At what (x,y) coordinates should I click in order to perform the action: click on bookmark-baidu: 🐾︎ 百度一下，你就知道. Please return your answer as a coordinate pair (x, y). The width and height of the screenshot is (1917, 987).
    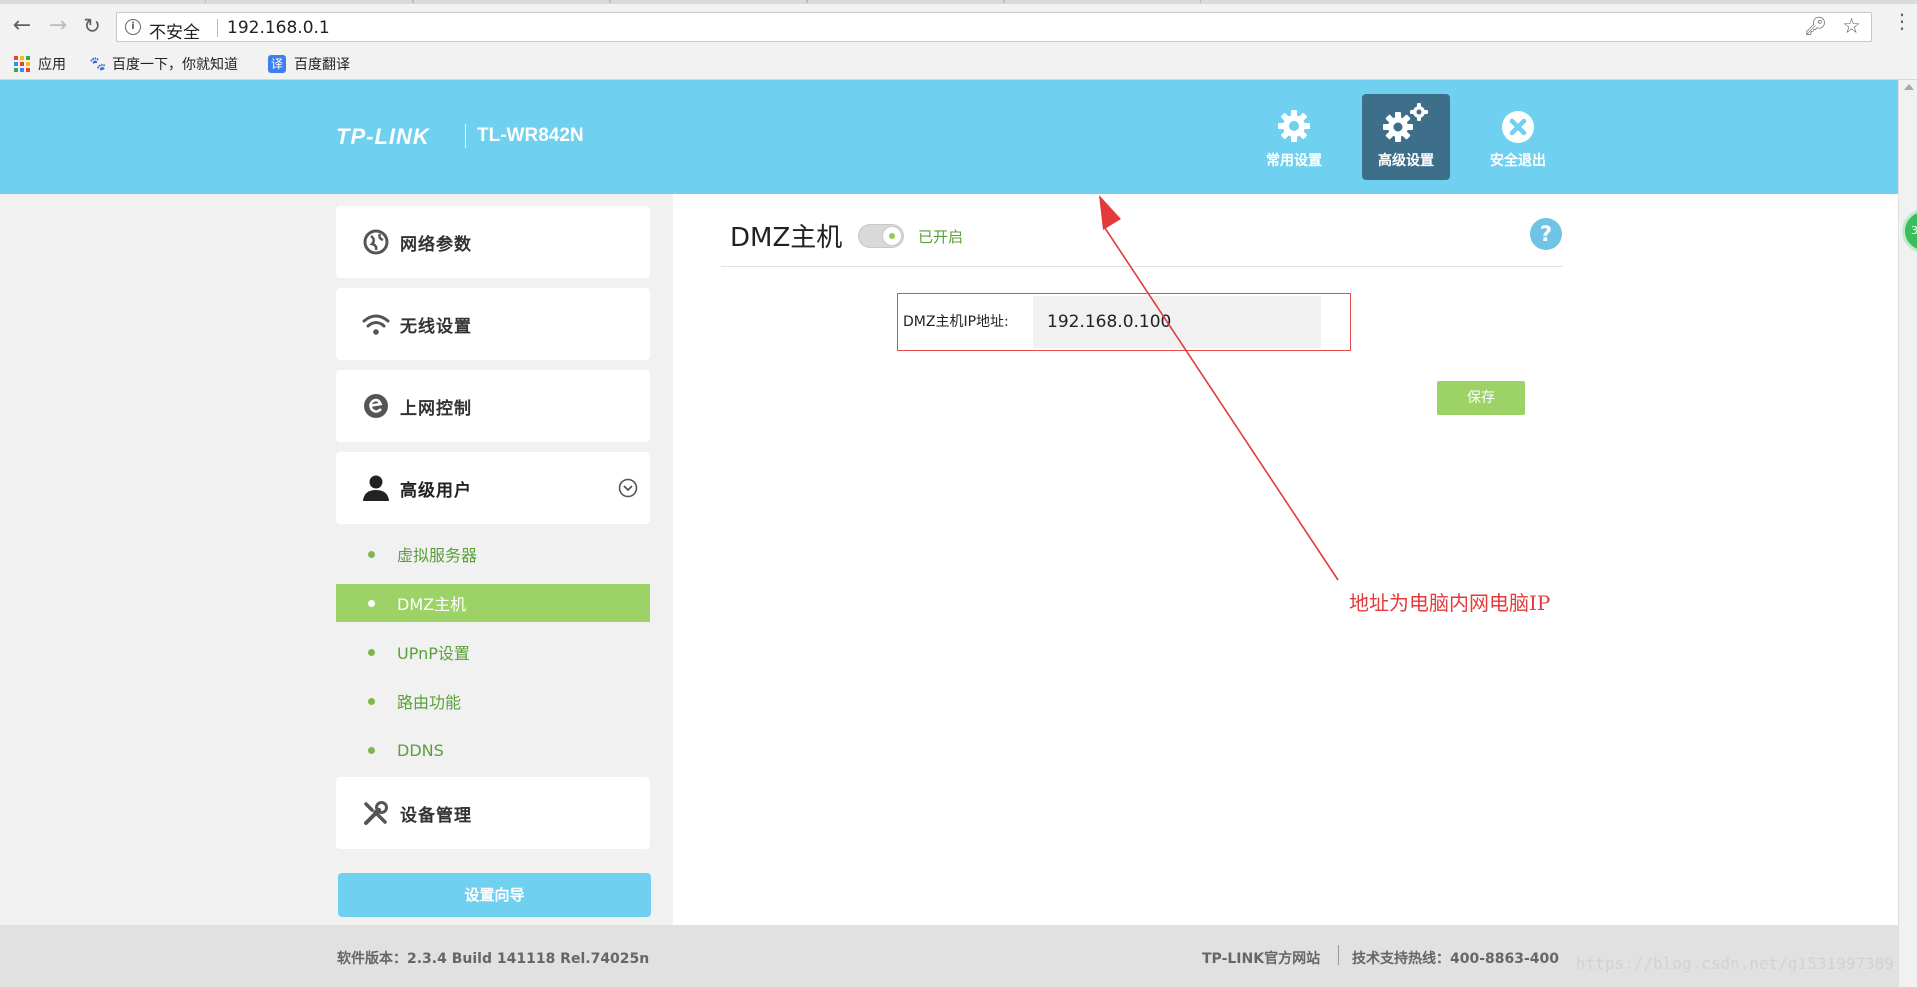
    Looking at the image, I should click on (163, 64).